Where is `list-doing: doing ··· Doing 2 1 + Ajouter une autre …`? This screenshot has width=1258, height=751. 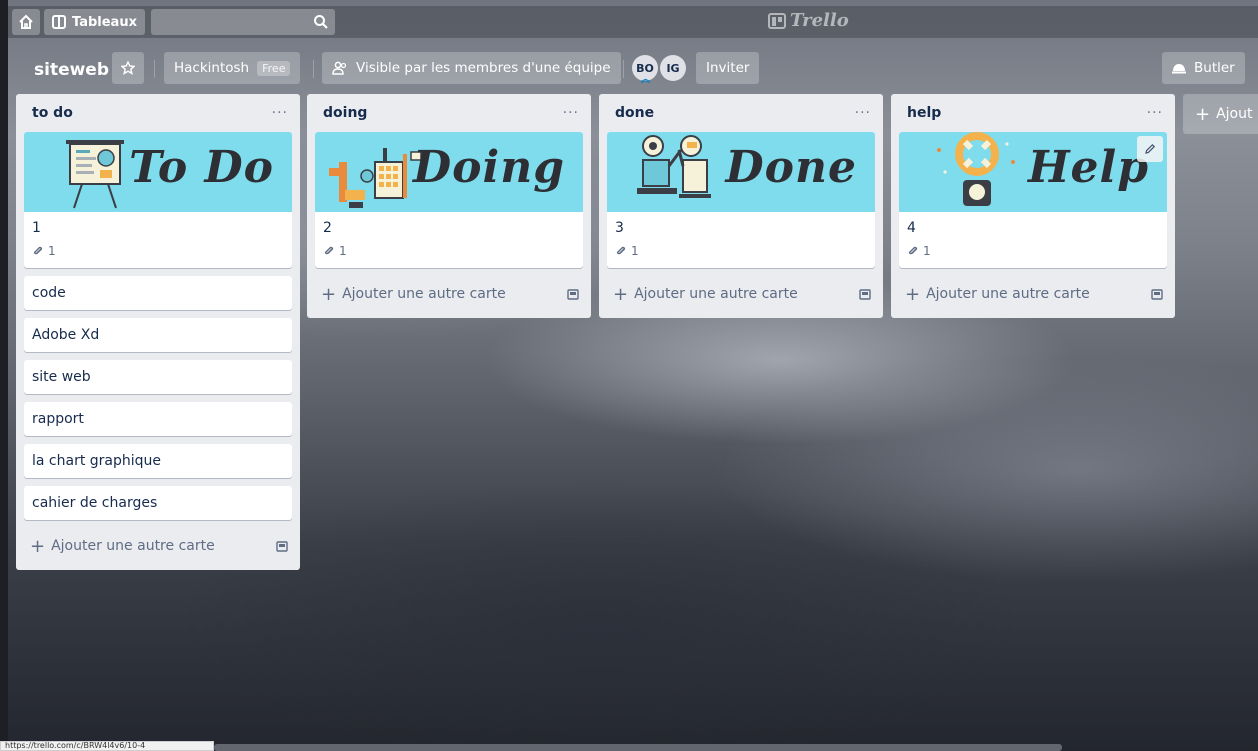 list-doing: doing ··· Doing 2 1 + Ajouter une autre … is located at coordinates (449, 206).